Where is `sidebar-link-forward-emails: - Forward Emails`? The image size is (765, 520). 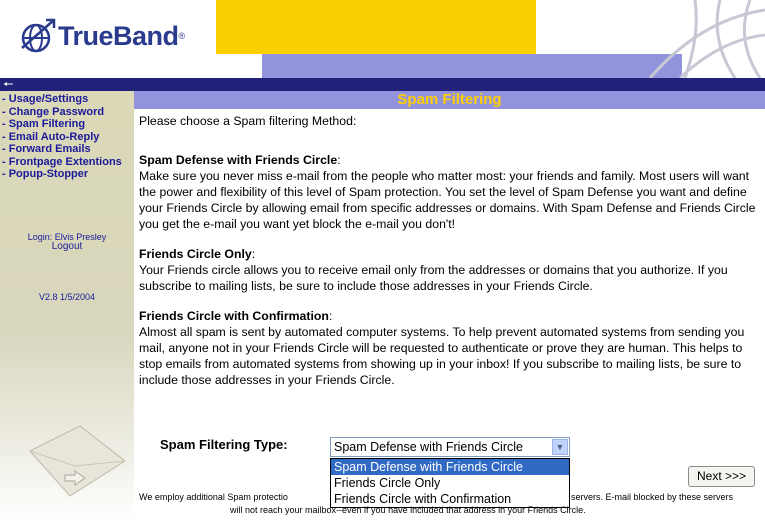
sidebar-link-forward-emails: - Forward Emails is located at coordinates (67, 149).